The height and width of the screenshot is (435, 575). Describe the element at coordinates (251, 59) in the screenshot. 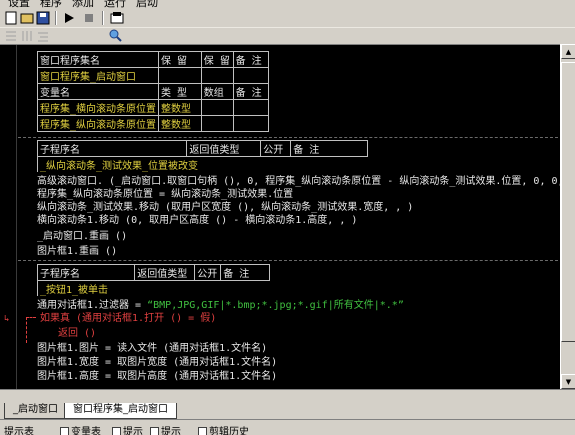

I see `decl-header-remark: 备 注` at that location.